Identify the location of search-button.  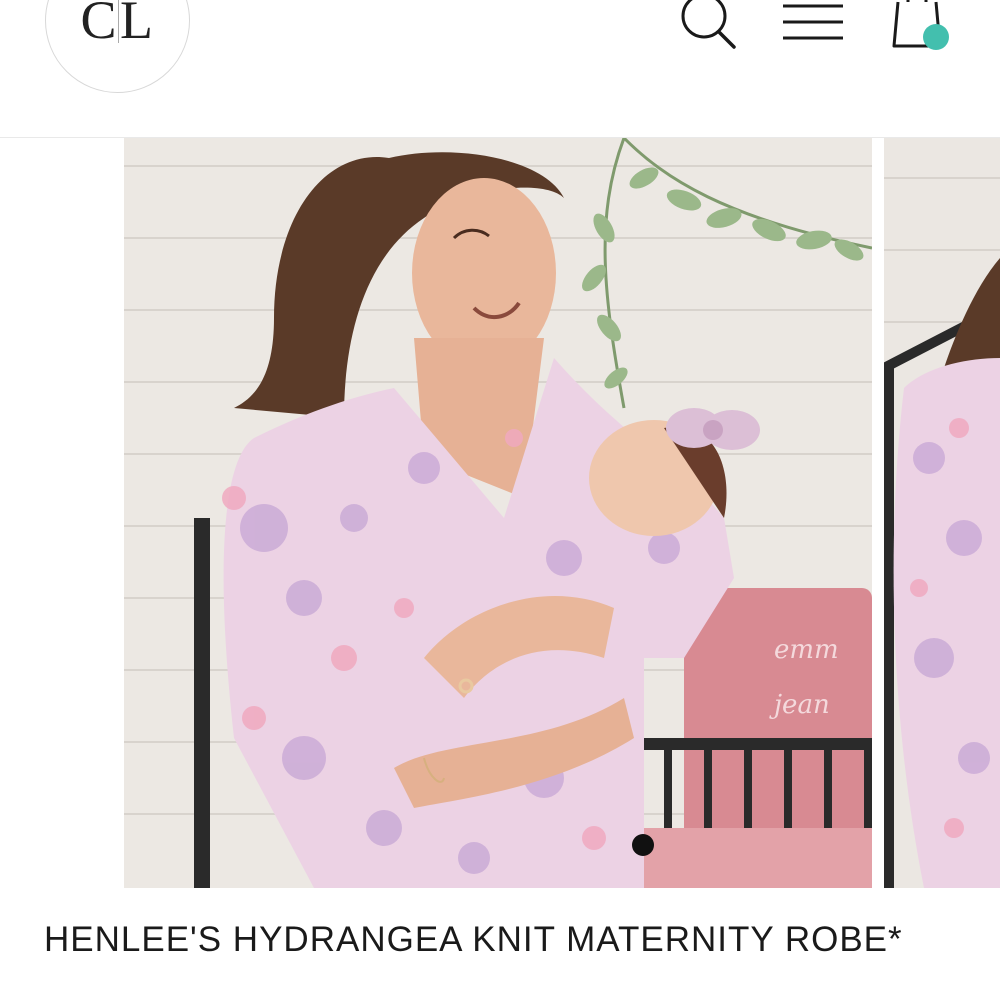
(708, 26).